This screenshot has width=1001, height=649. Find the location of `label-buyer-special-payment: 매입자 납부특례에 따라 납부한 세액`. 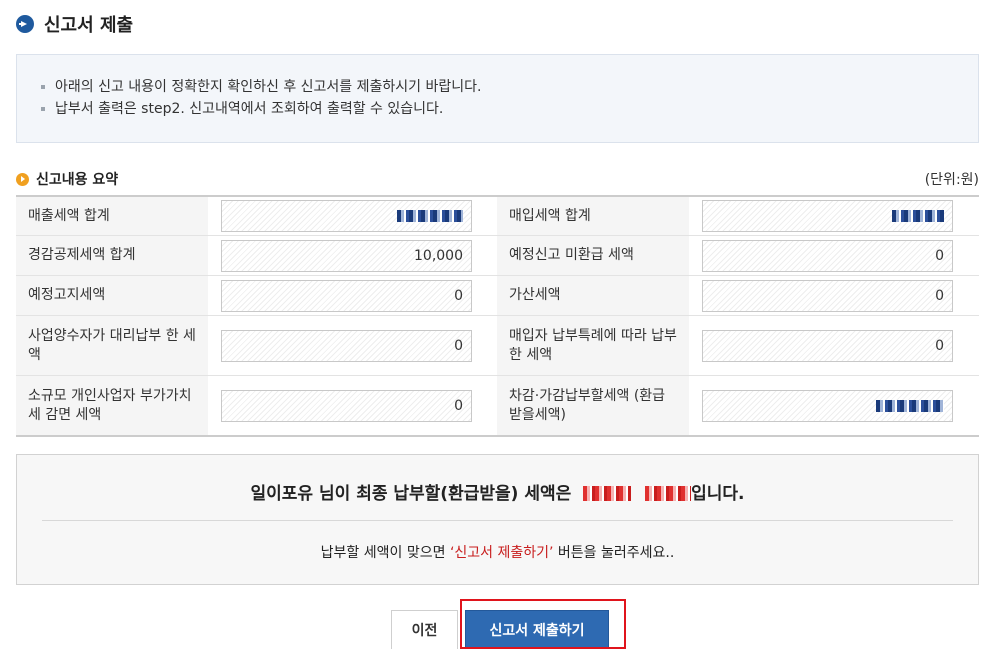

label-buyer-special-payment: 매입자 납부특례에 따라 납부한 세액 is located at coordinates (593, 345).